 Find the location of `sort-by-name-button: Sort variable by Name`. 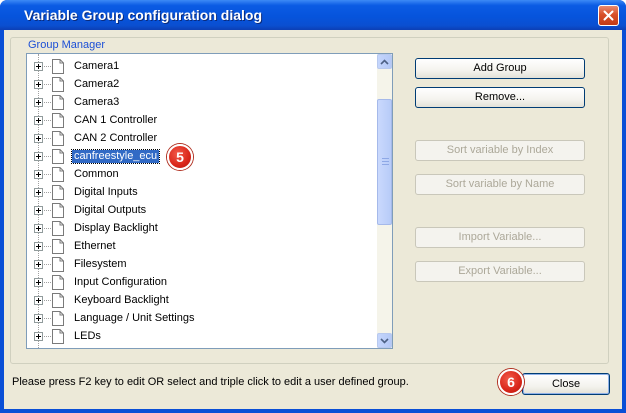

sort-by-name-button: Sort variable by Name is located at coordinates (500, 184).